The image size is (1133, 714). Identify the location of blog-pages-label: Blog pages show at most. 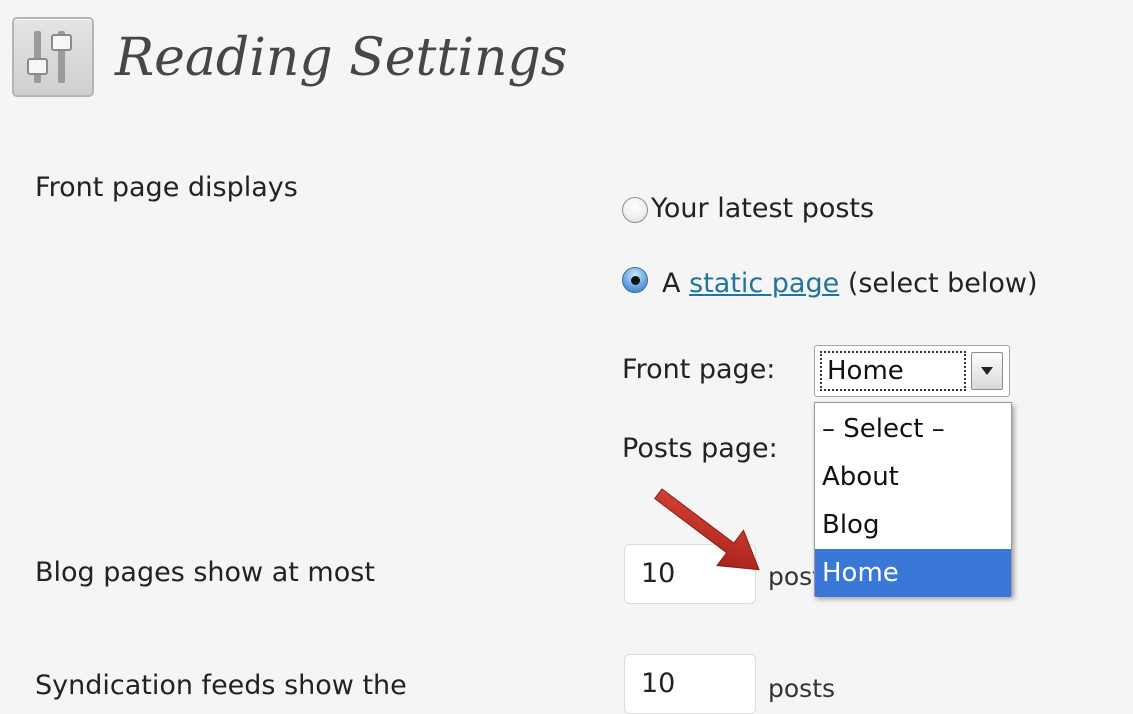
(205, 572).